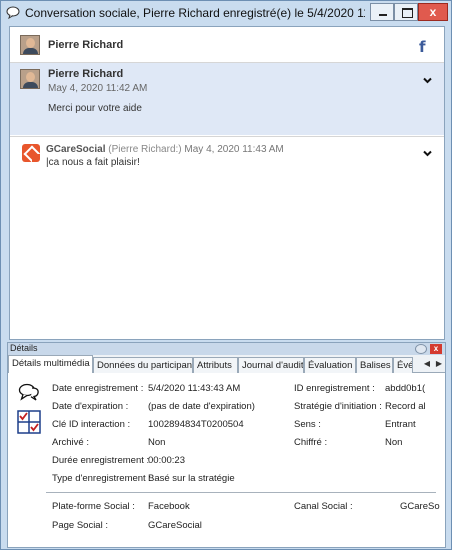  Describe the element at coordinates (422, 47) in the screenshot. I see `facebook-icon: f` at that location.